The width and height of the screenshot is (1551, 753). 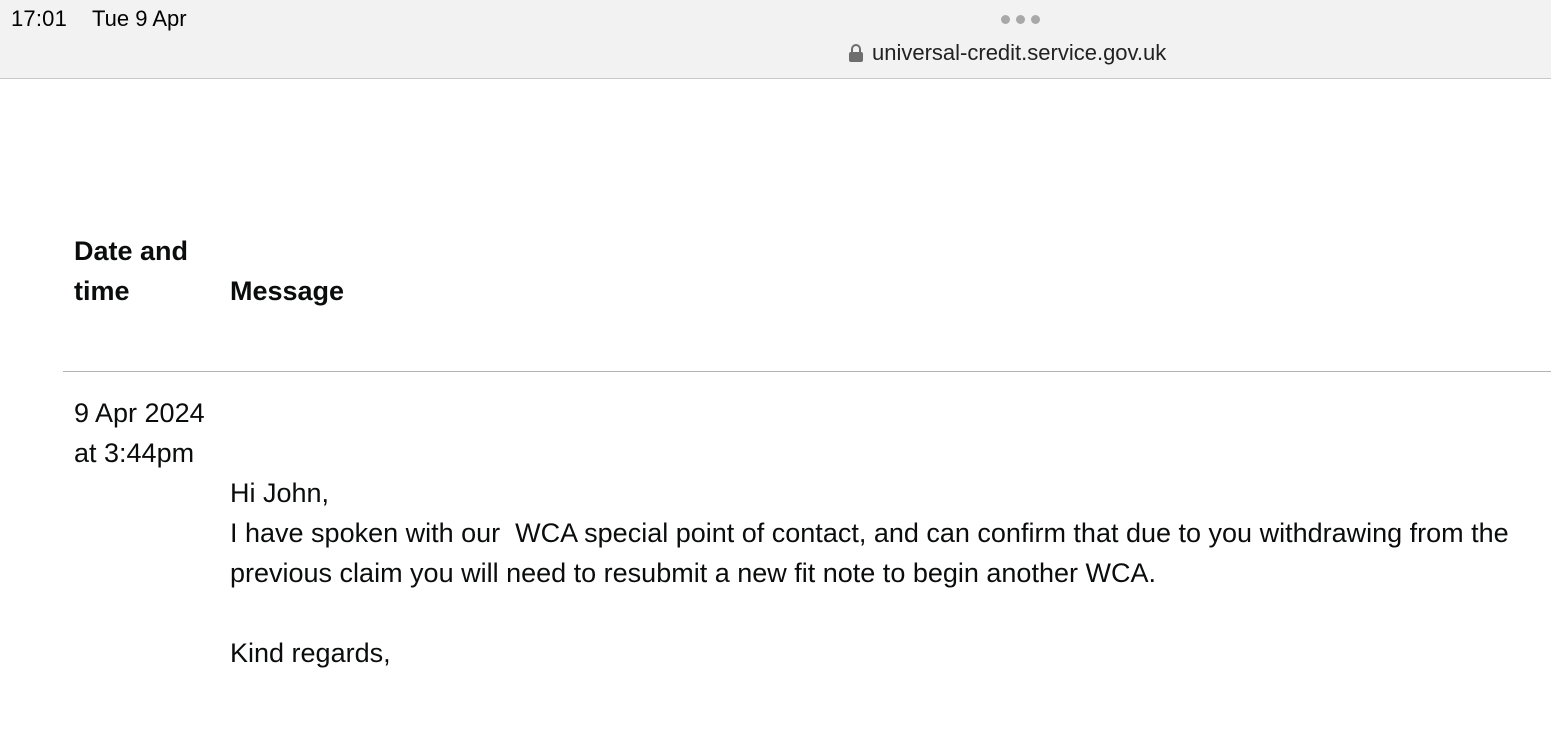 What do you see at coordinates (139, 18) in the screenshot?
I see `status-date: Tue 9 Apr` at bounding box center [139, 18].